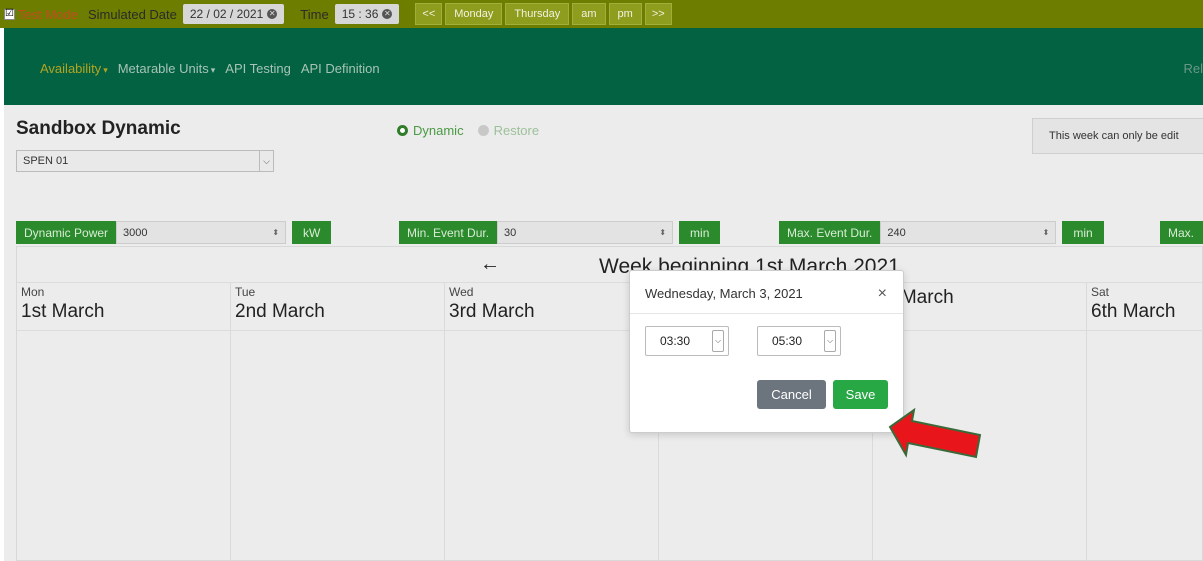  What do you see at coordinates (1117, 136) in the screenshot?
I see `edit-notice: This week can only be edit` at bounding box center [1117, 136].